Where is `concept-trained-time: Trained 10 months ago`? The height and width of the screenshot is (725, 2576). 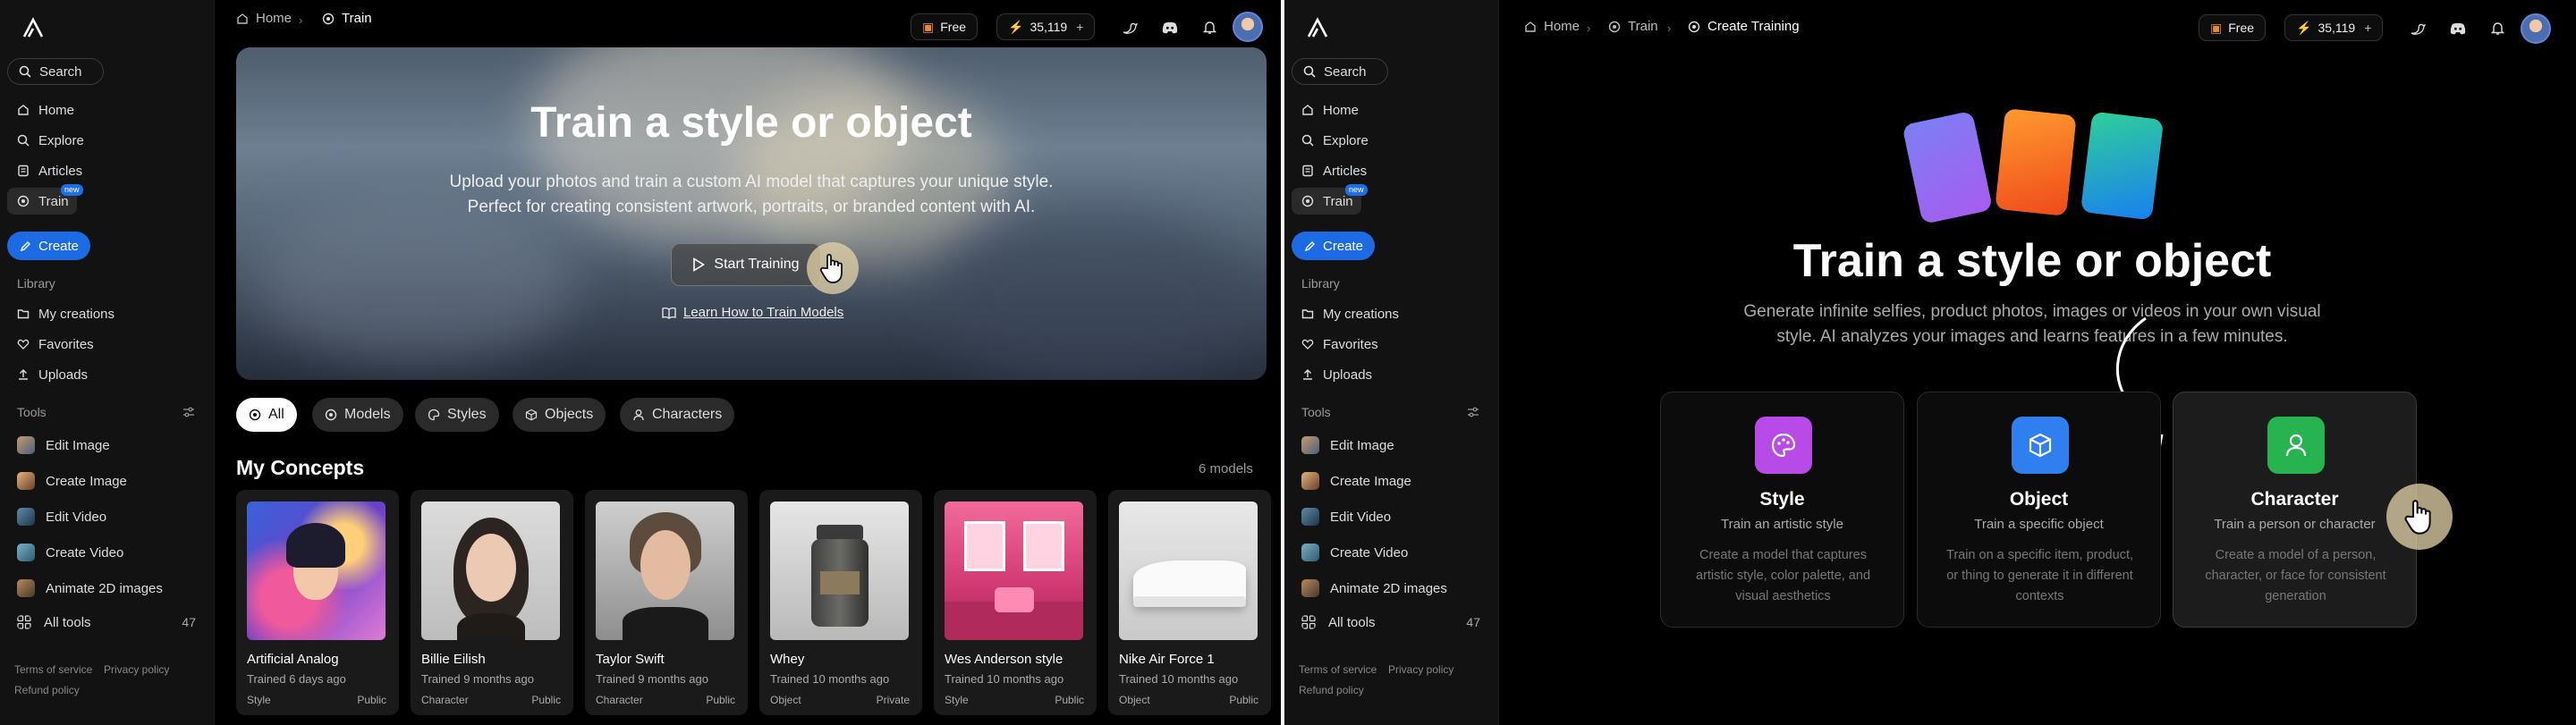
concept-trained-time: Trained 10 months ago is located at coordinates (830, 679).